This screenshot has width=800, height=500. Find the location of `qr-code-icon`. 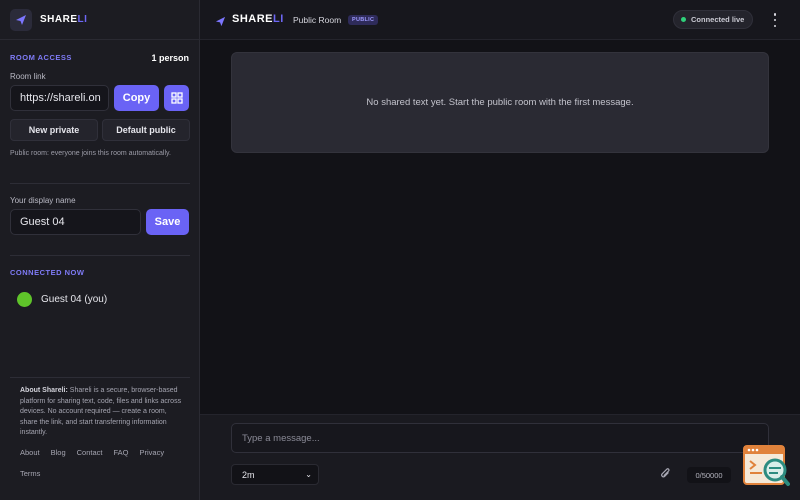

qr-code-icon is located at coordinates (176, 98).